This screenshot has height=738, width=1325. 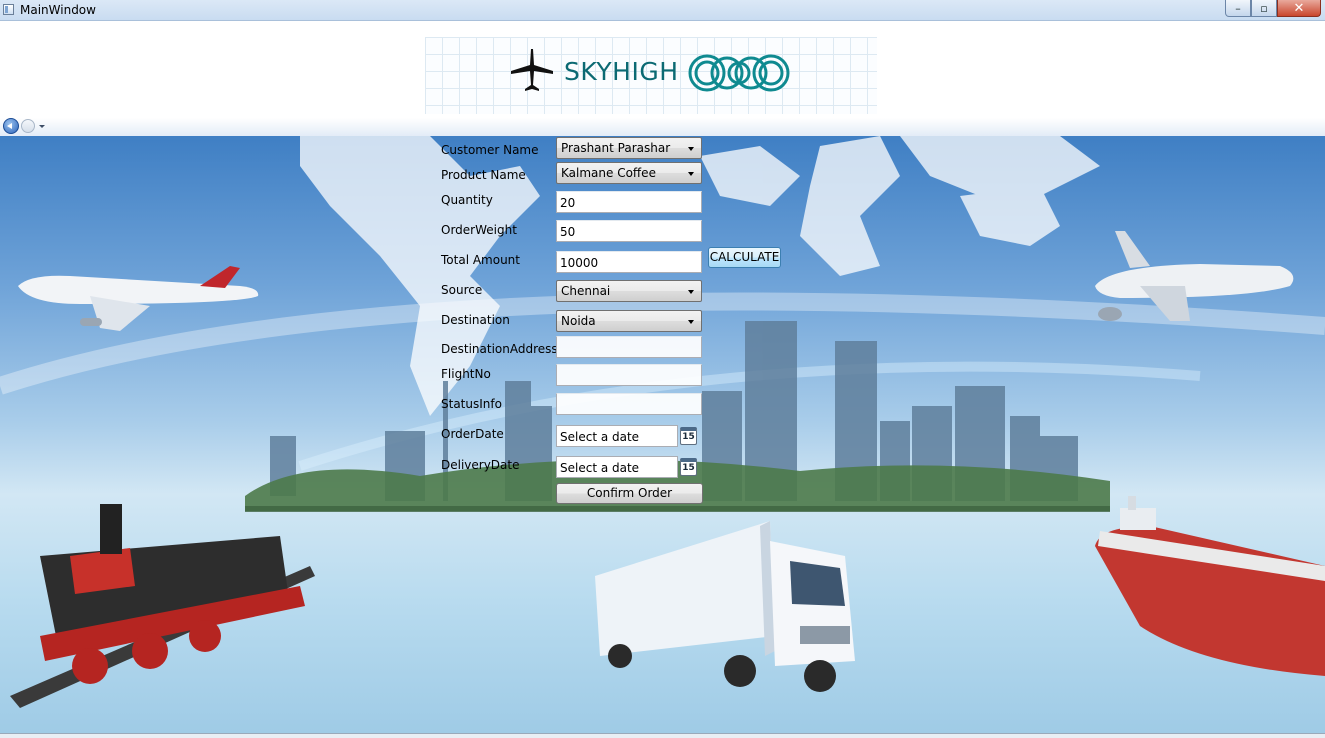 What do you see at coordinates (662, 735) in the screenshot?
I see `window-bottom-edge` at bounding box center [662, 735].